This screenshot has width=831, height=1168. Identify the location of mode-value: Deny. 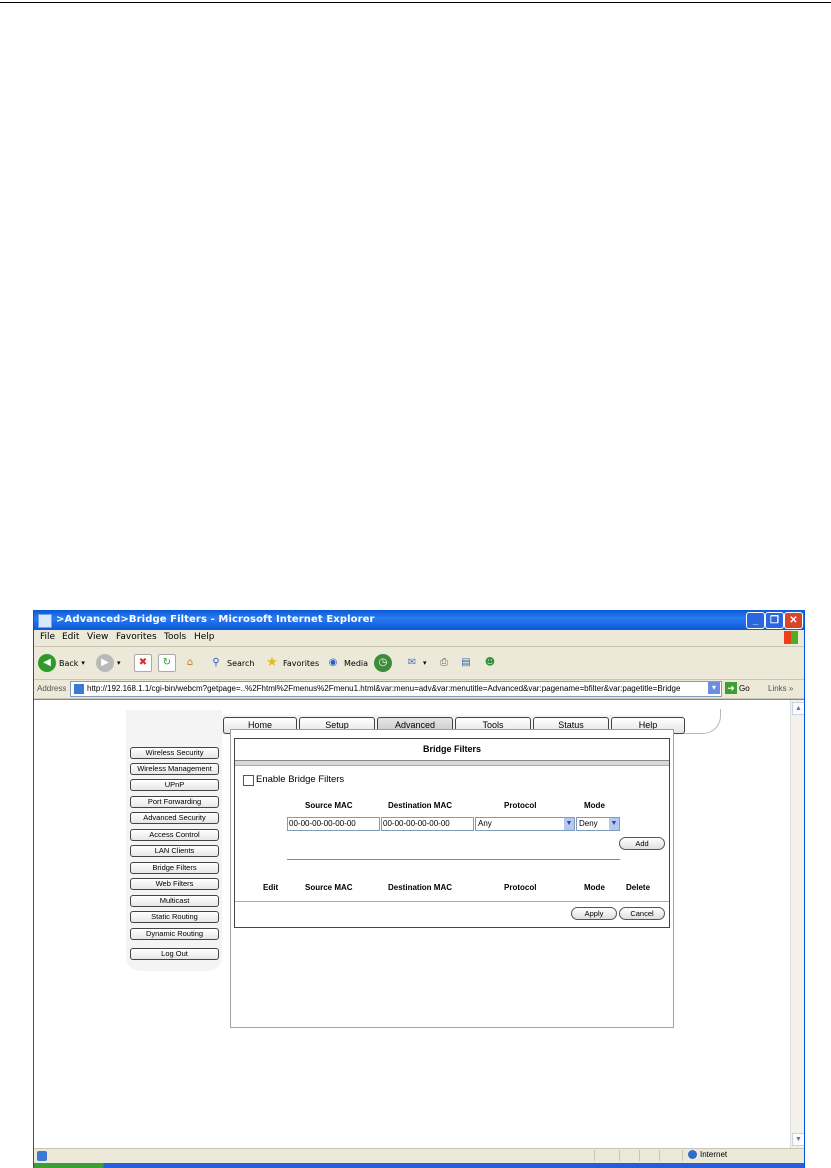
(588, 823).